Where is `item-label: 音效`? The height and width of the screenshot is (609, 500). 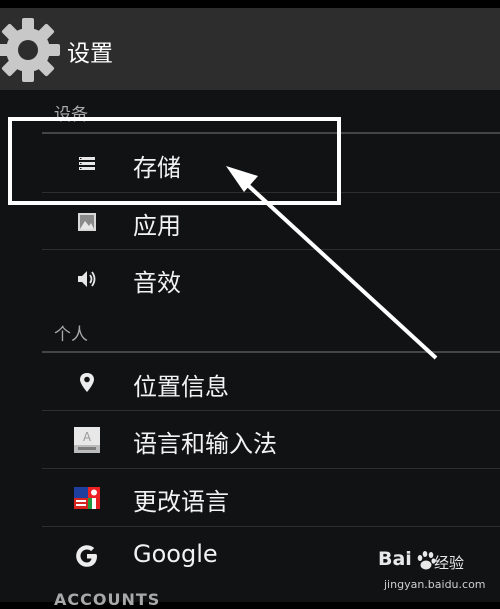
item-label: 音效 is located at coordinates (157, 283).